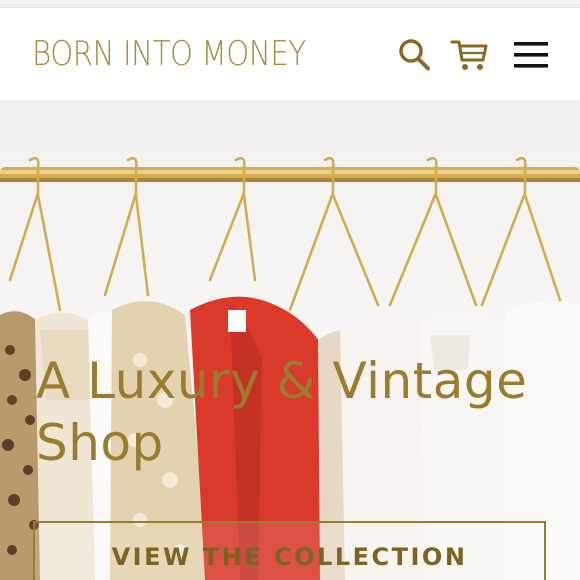 The image size is (580, 580). Describe the element at coordinates (290, 4) in the screenshot. I see `top-divider` at that location.